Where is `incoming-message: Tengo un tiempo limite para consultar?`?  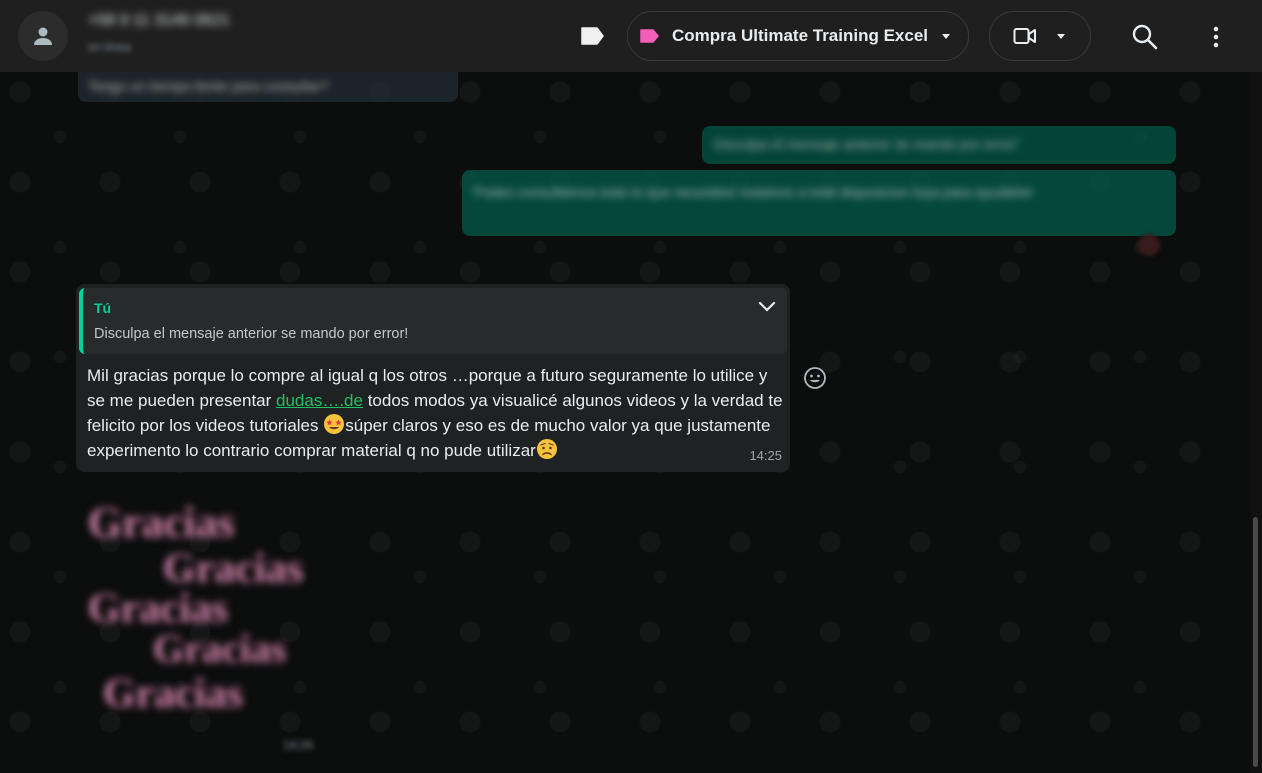
incoming-message: Tengo un tiempo limite para consultar? is located at coordinates (268, 87).